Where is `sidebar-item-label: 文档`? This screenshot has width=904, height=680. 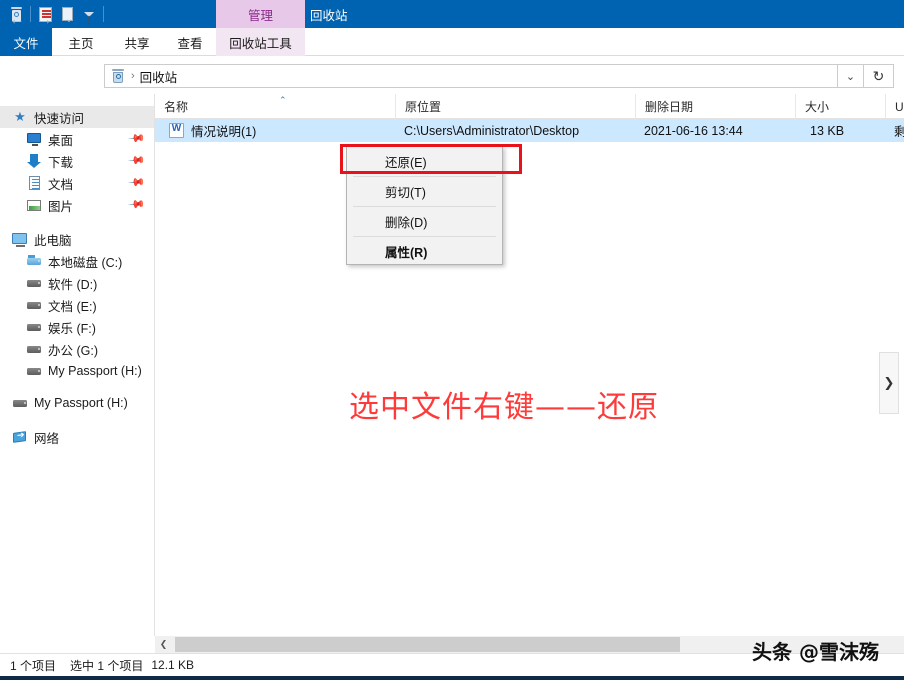 sidebar-item-label: 文档 is located at coordinates (61, 184).